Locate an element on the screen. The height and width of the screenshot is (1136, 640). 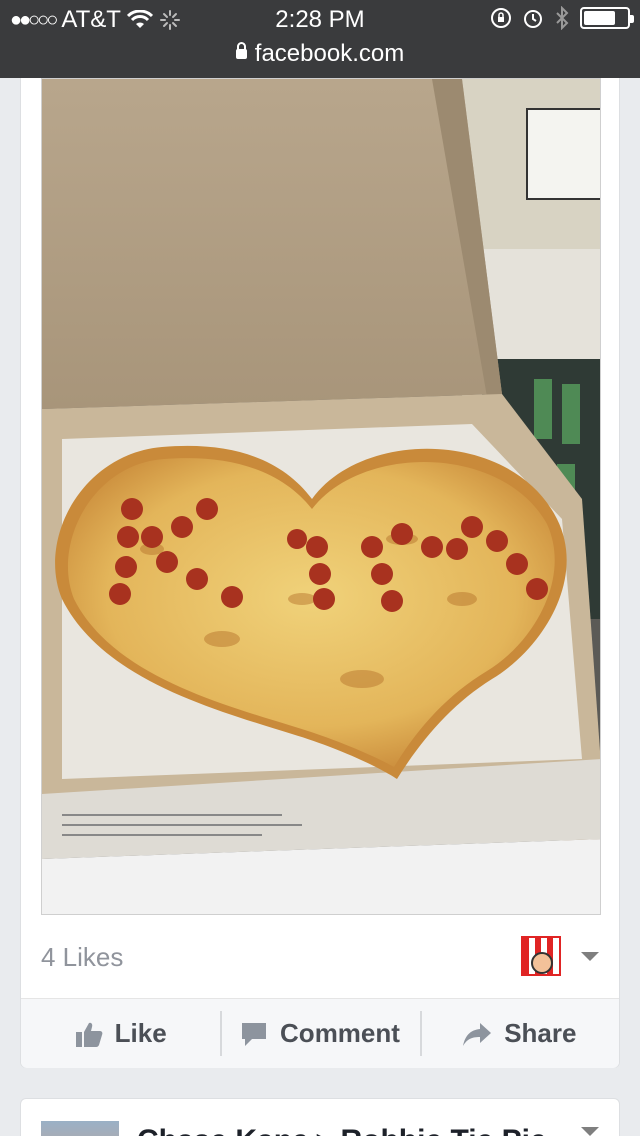
status-icons is located at coordinates (562, 18).